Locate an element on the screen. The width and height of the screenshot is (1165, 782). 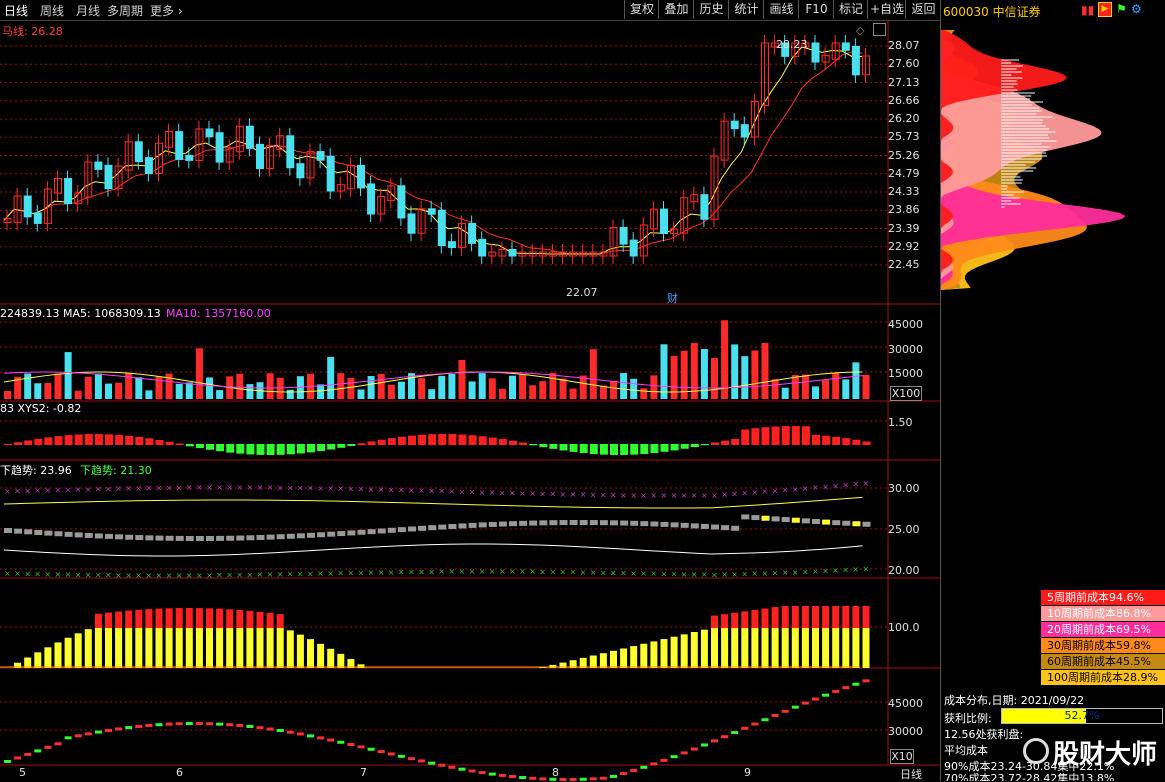
trend-label-b: 下趋势: 21.30 is located at coordinates (116, 470).